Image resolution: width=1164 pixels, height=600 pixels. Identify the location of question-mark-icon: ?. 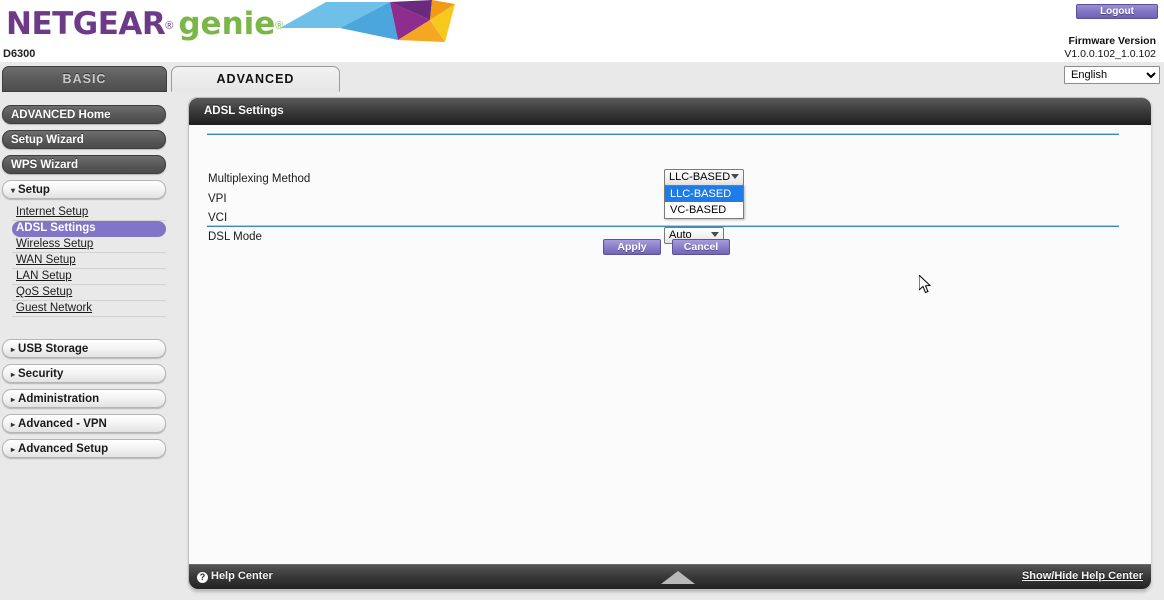
(202, 577).